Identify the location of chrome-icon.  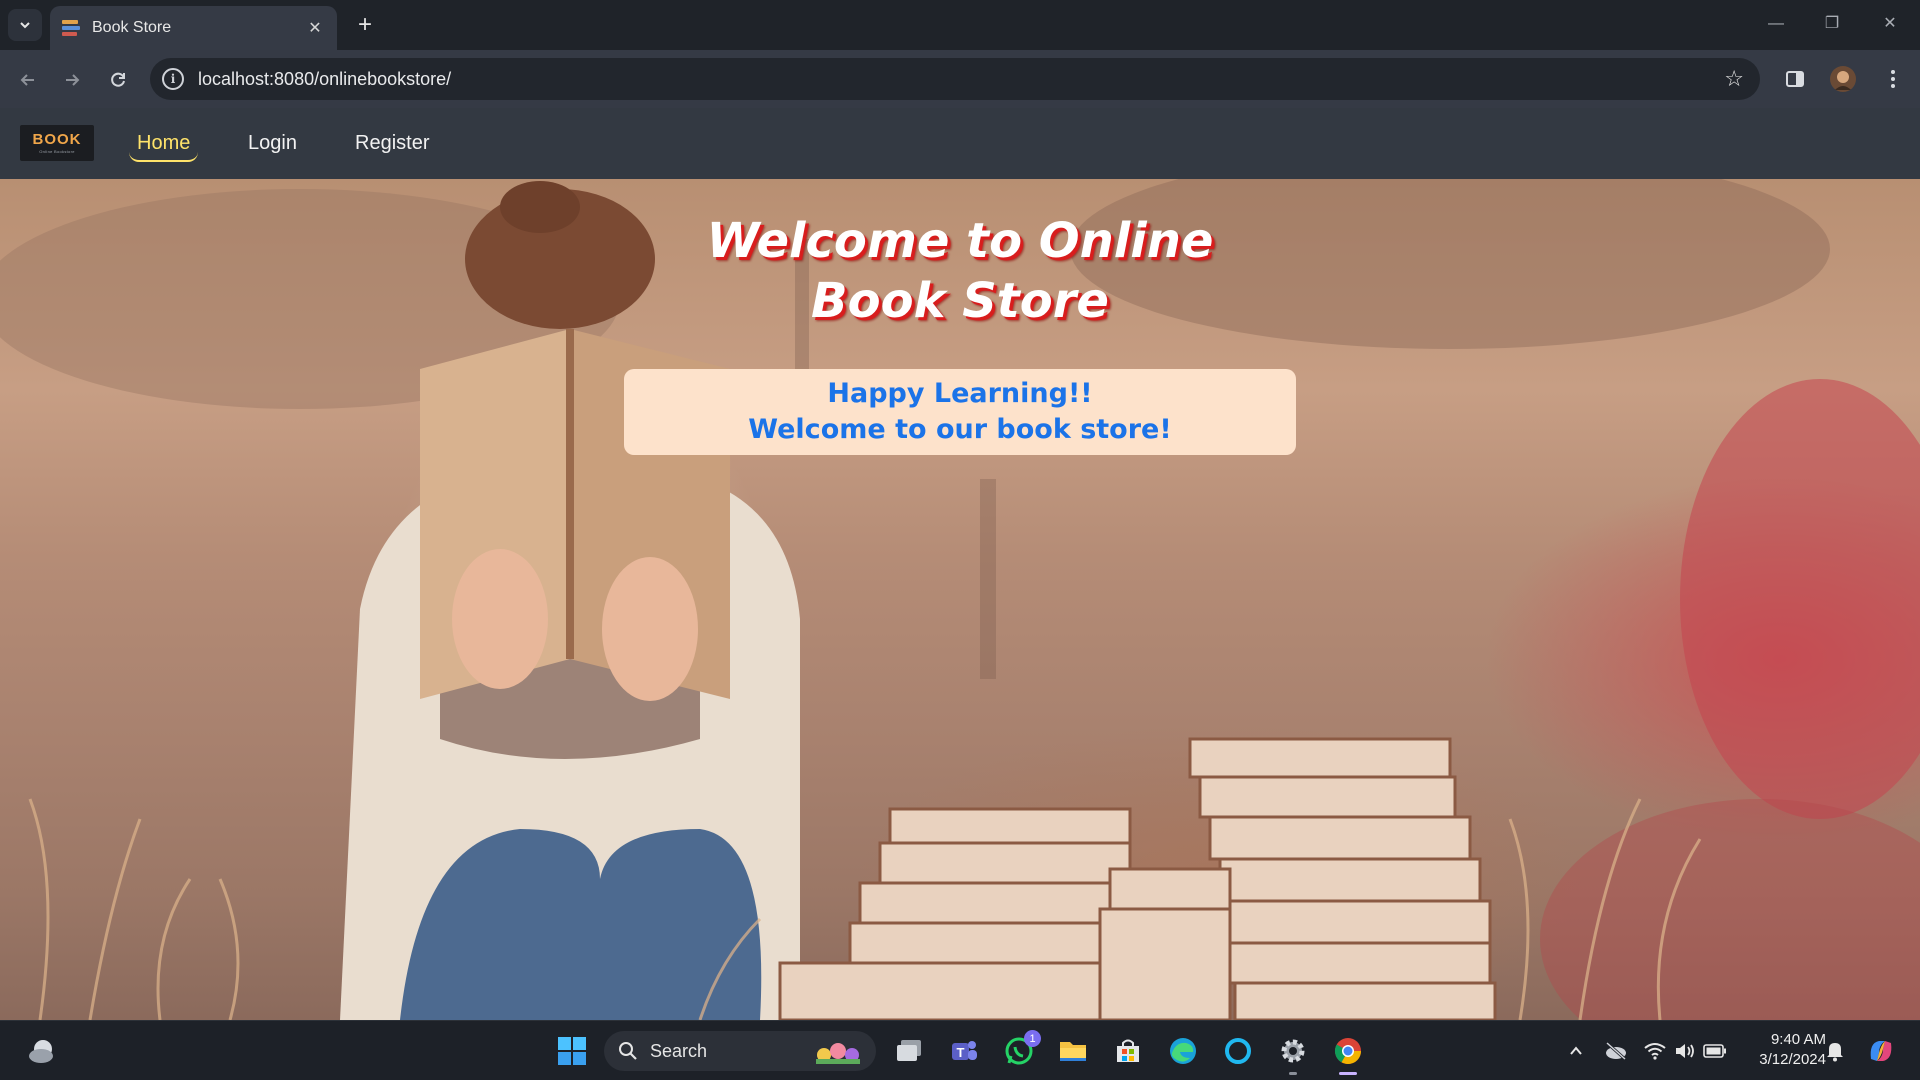
(1348, 1051).